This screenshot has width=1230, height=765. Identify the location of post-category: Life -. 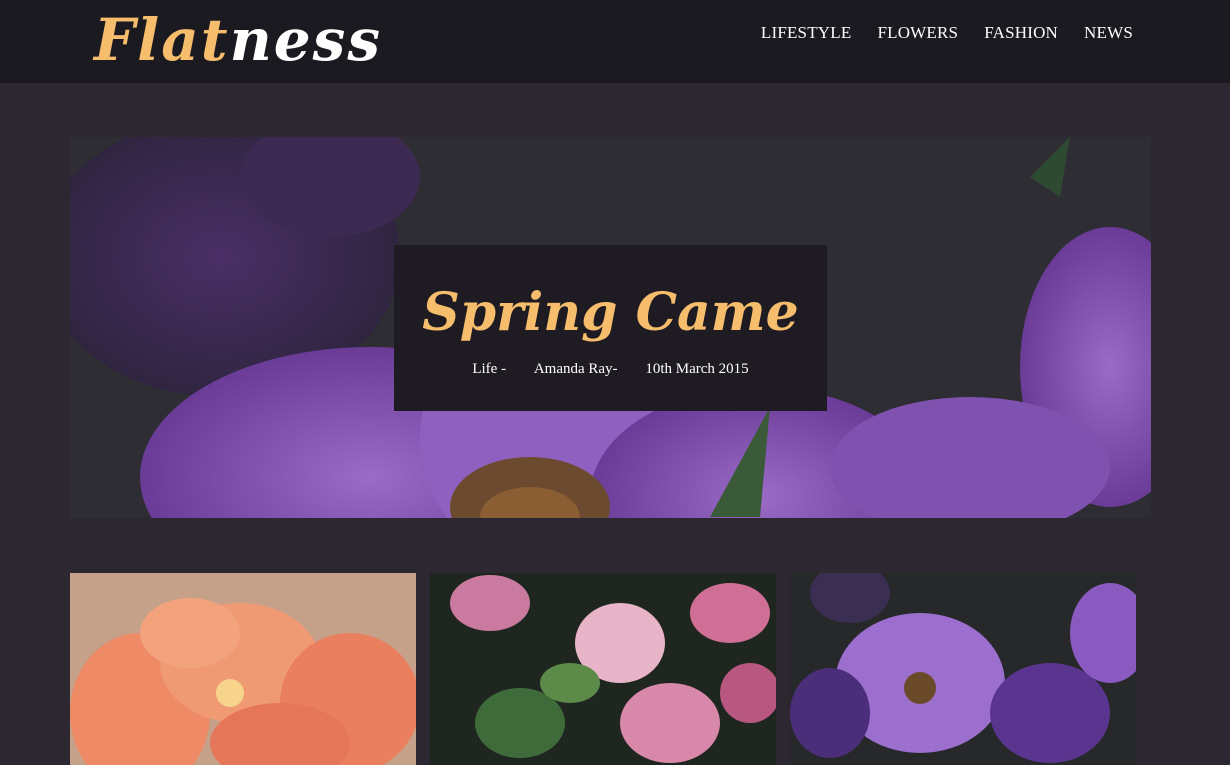
(489, 369).